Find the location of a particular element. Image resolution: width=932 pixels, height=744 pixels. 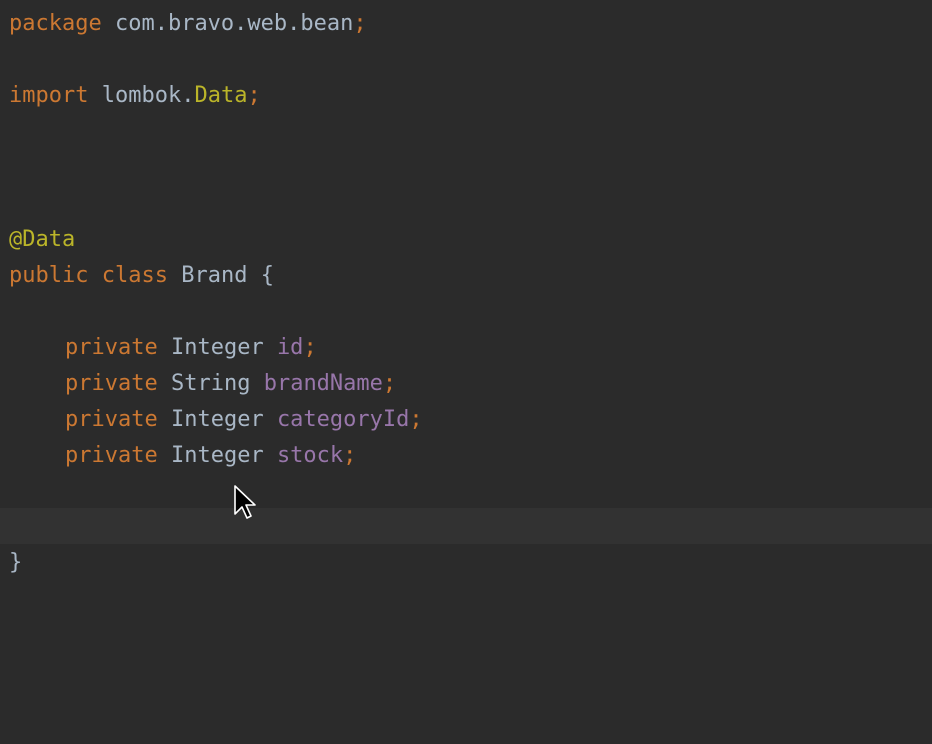

code-line-field-brandname: private String brandName; is located at coordinates (466, 384).